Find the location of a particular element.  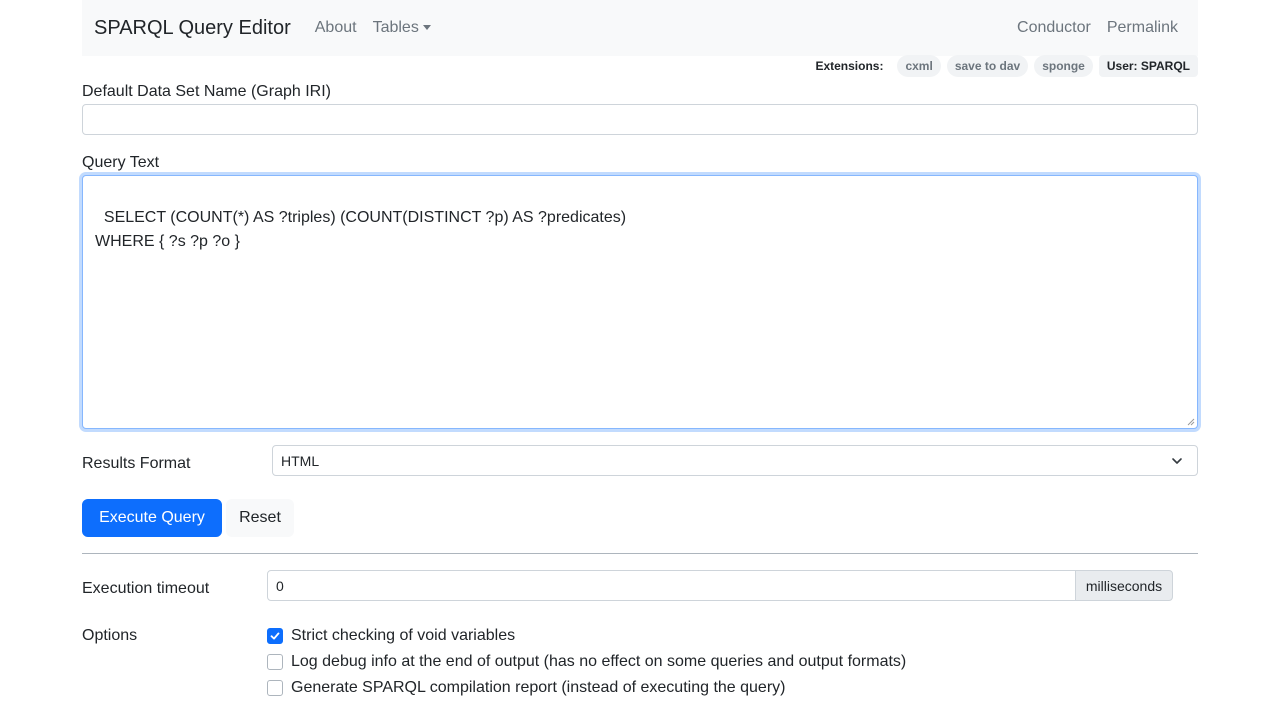

extensions-label: Extensions: is located at coordinates (849, 66).